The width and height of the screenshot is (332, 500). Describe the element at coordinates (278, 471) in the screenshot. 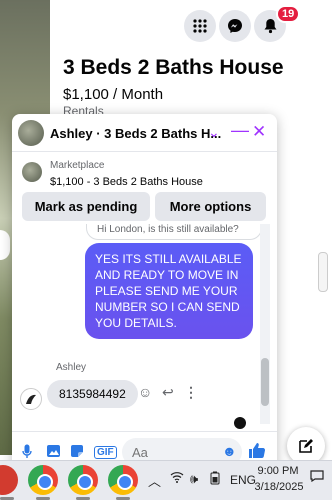

I see `clock-time: 9:00 PM` at that location.